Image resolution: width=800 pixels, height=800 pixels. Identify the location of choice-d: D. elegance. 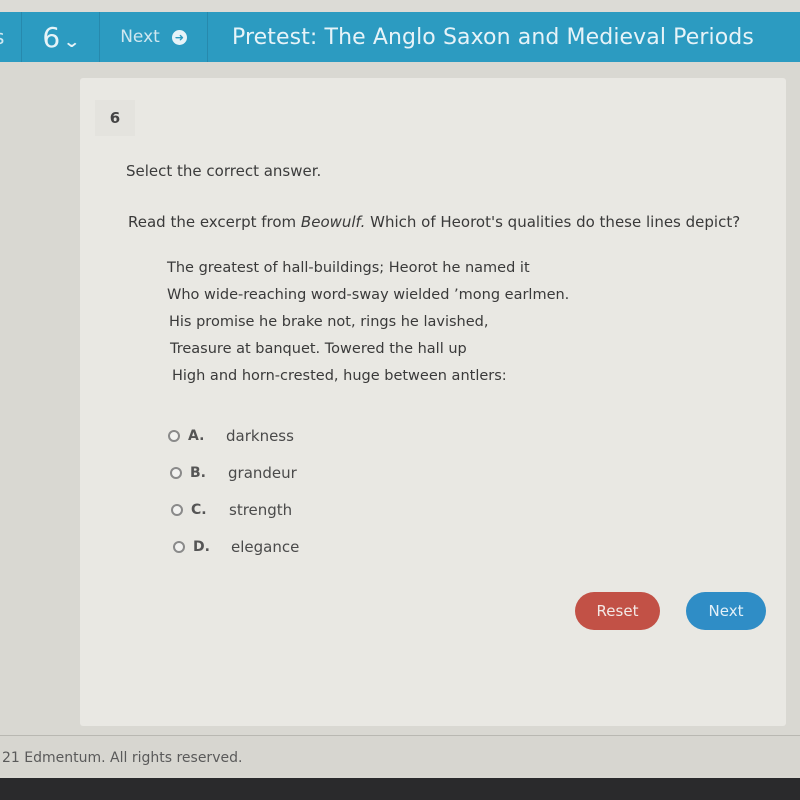
(236, 546).